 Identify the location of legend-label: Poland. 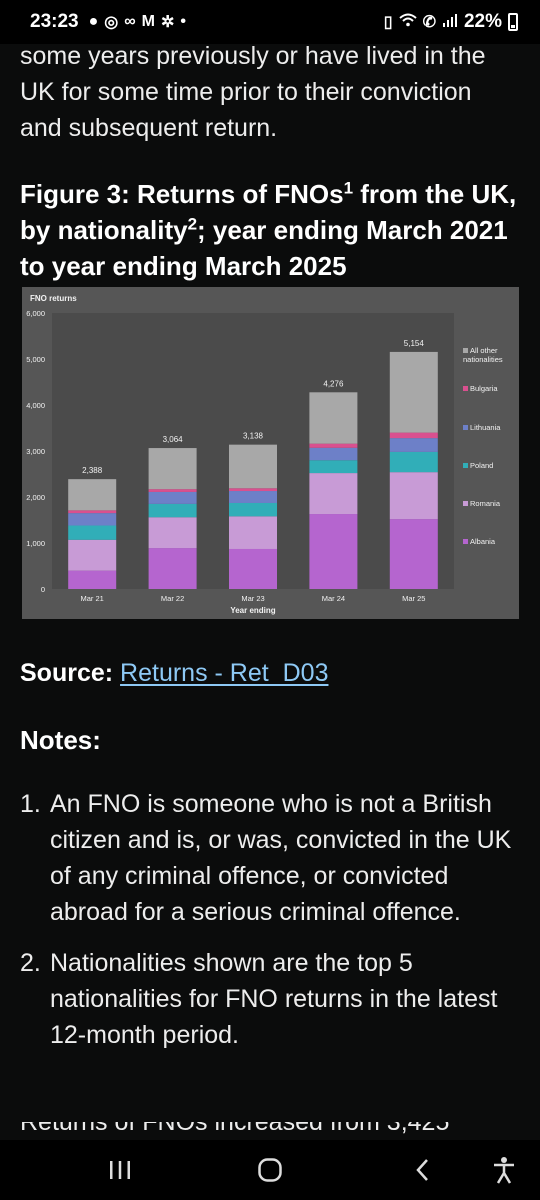
(481, 465).